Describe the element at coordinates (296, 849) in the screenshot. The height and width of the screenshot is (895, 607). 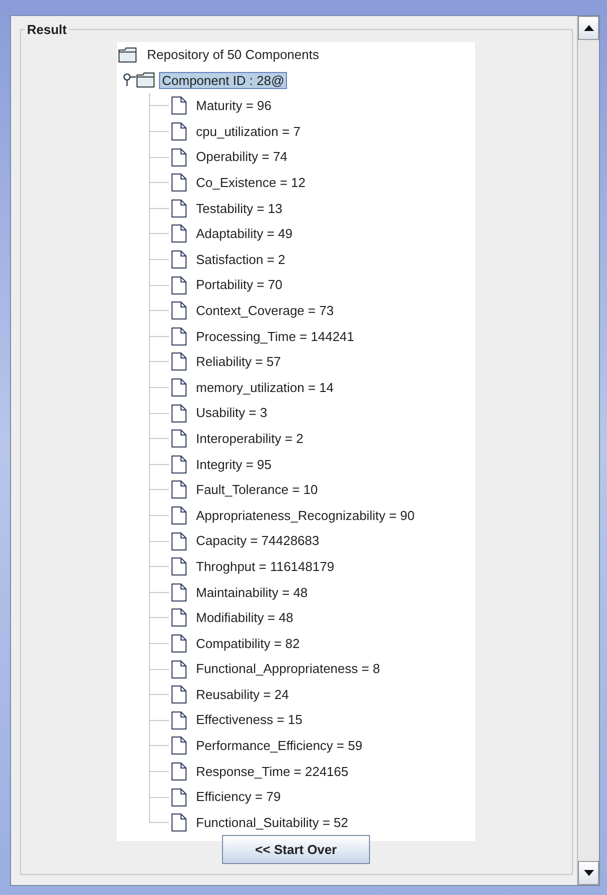
I see `start-over-button: << Start Over` at that location.